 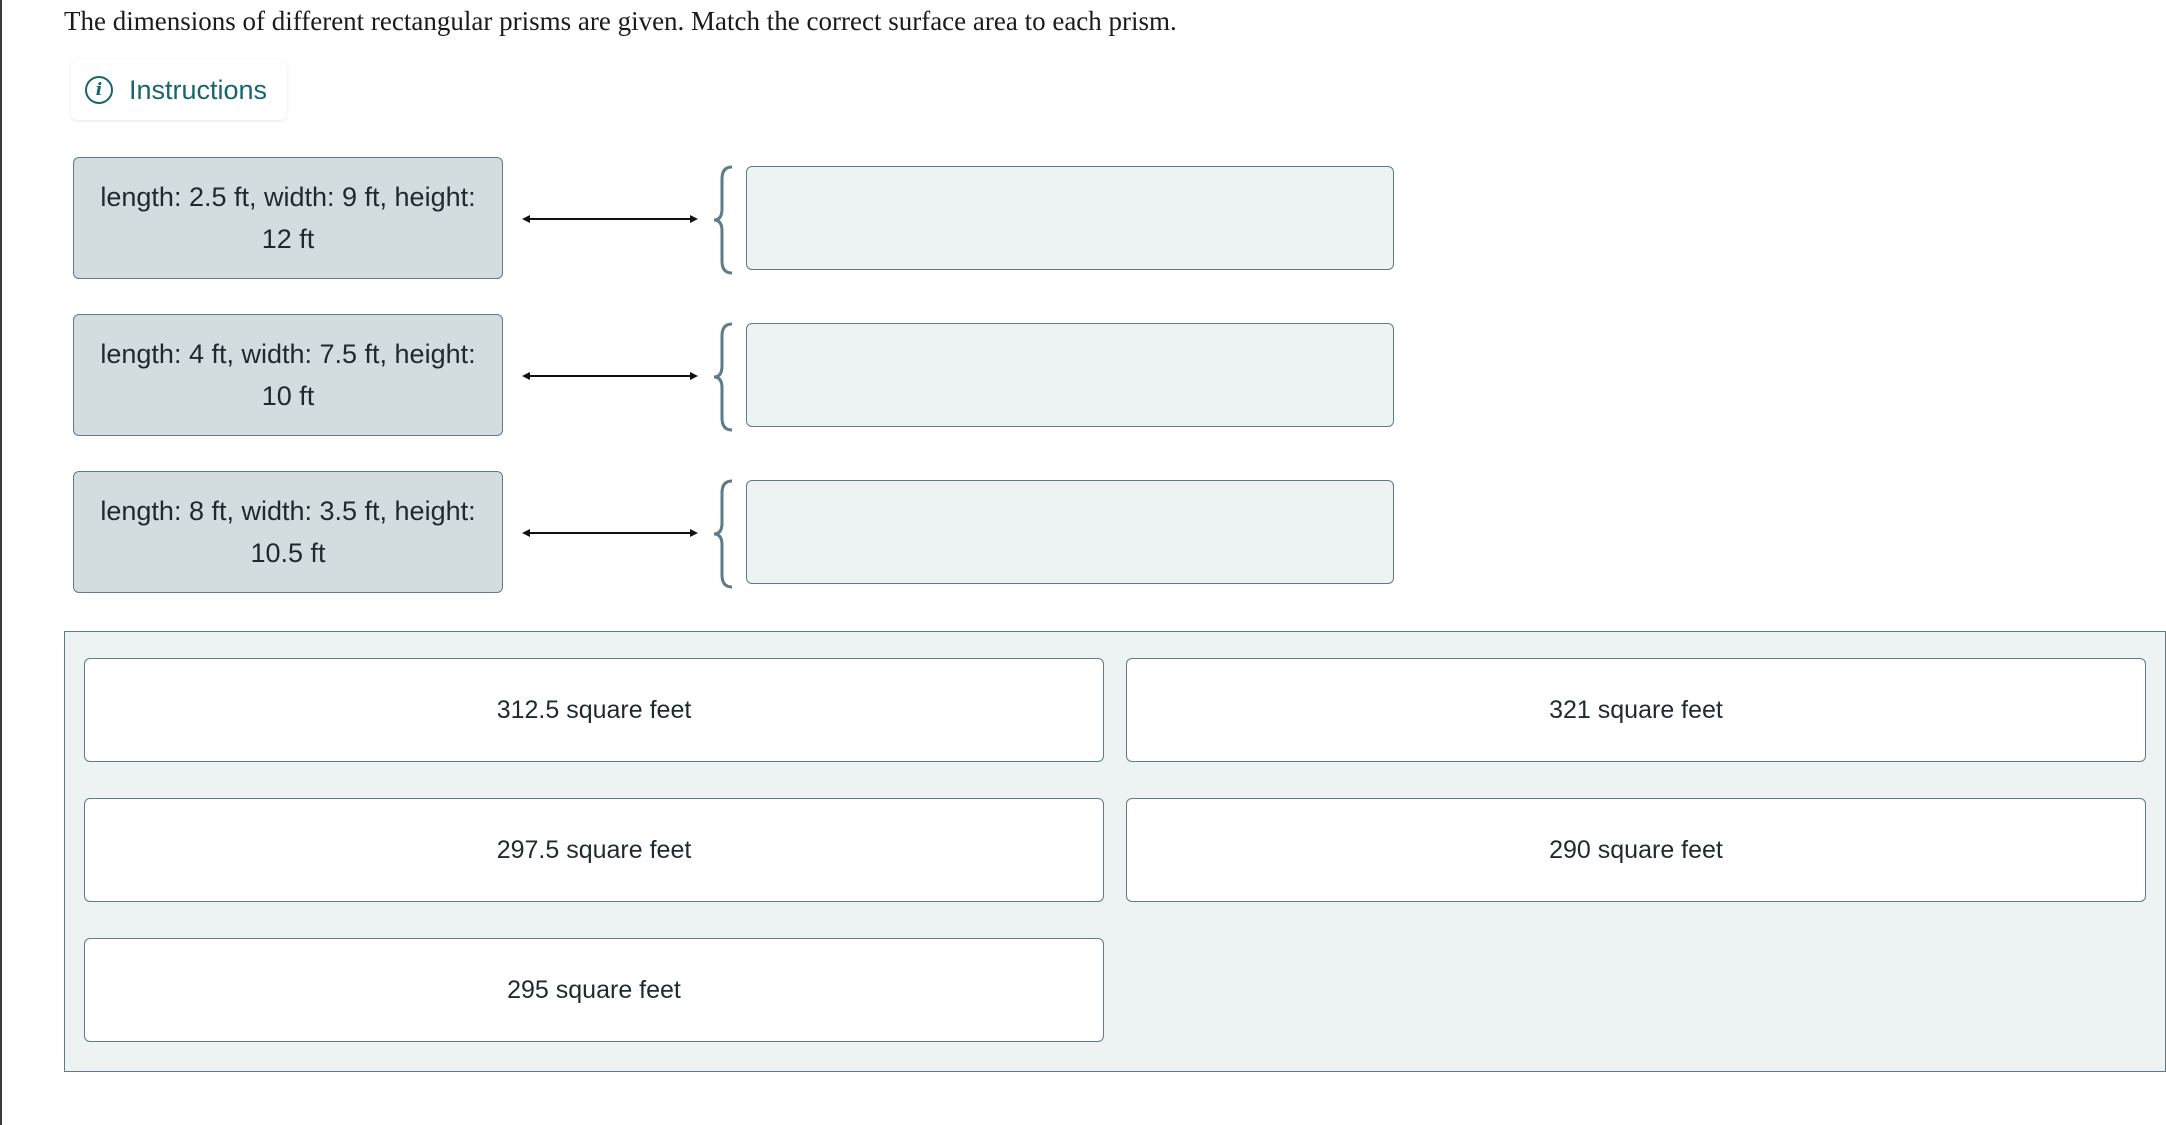 I want to click on info-icon: i, so click(x=99, y=90).